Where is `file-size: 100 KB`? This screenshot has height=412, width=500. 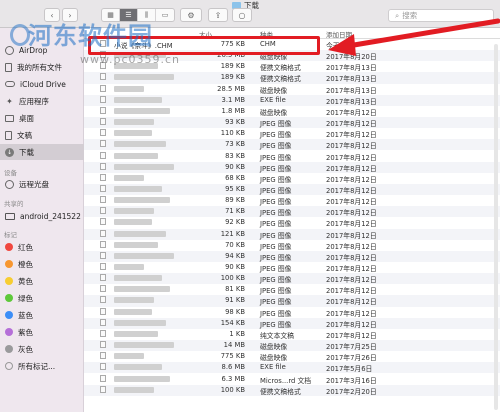
file-size: 100 KB is located at coordinates (232, 389).